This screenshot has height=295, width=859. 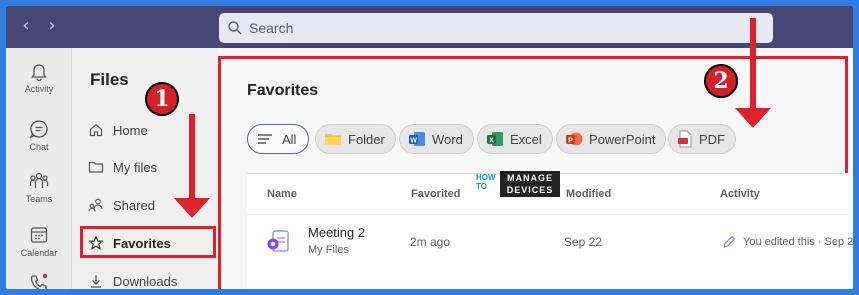 I want to click on files-title: Files, so click(x=109, y=79).